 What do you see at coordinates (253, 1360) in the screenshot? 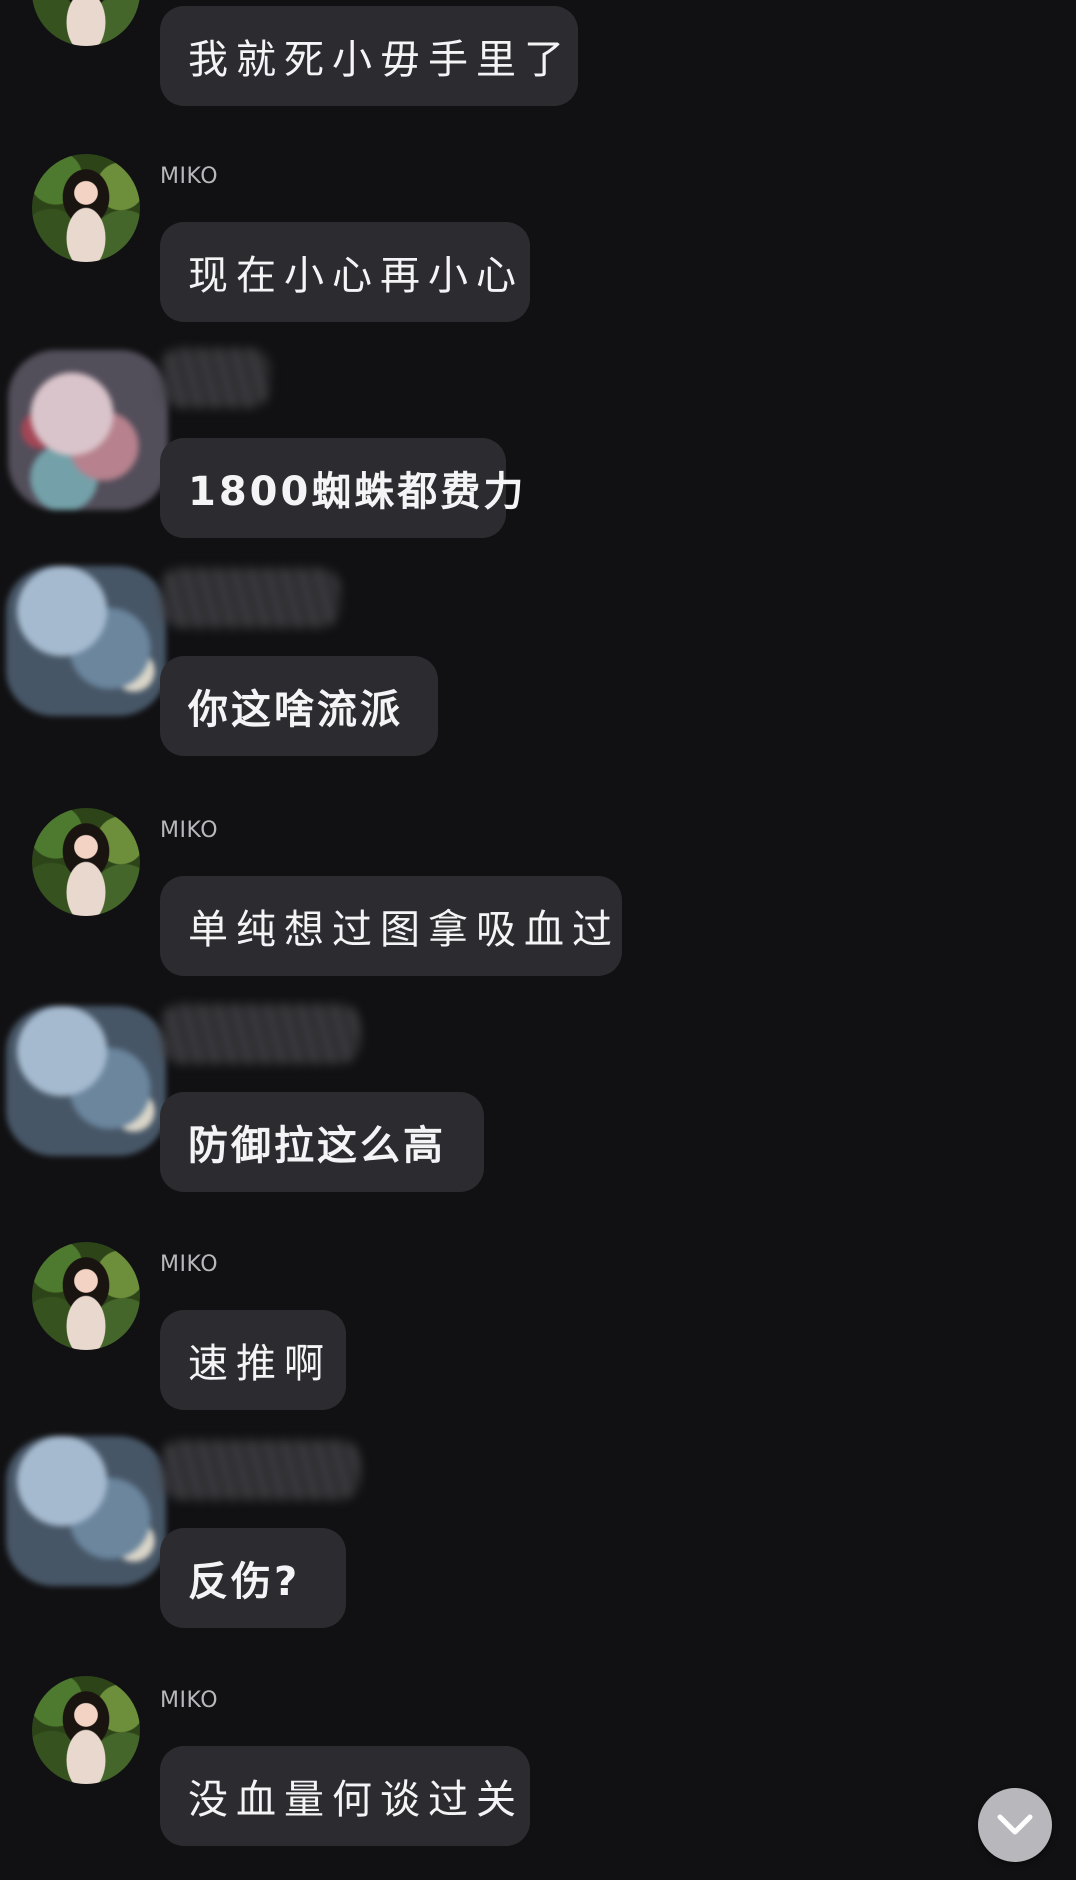
I see `message-bubble: 速推啊` at bounding box center [253, 1360].